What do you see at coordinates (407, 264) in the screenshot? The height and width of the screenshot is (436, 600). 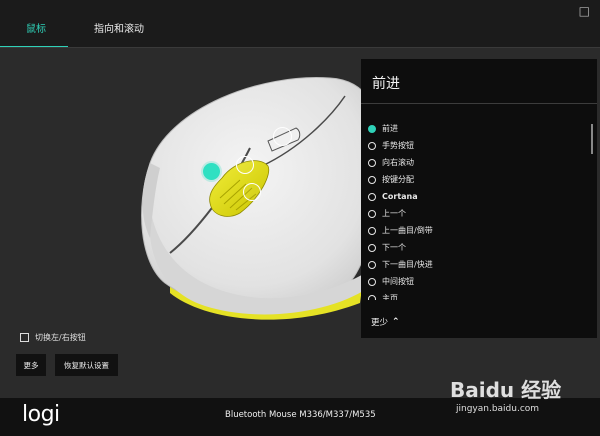 I see `option-label: 下一曲目/快进` at bounding box center [407, 264].